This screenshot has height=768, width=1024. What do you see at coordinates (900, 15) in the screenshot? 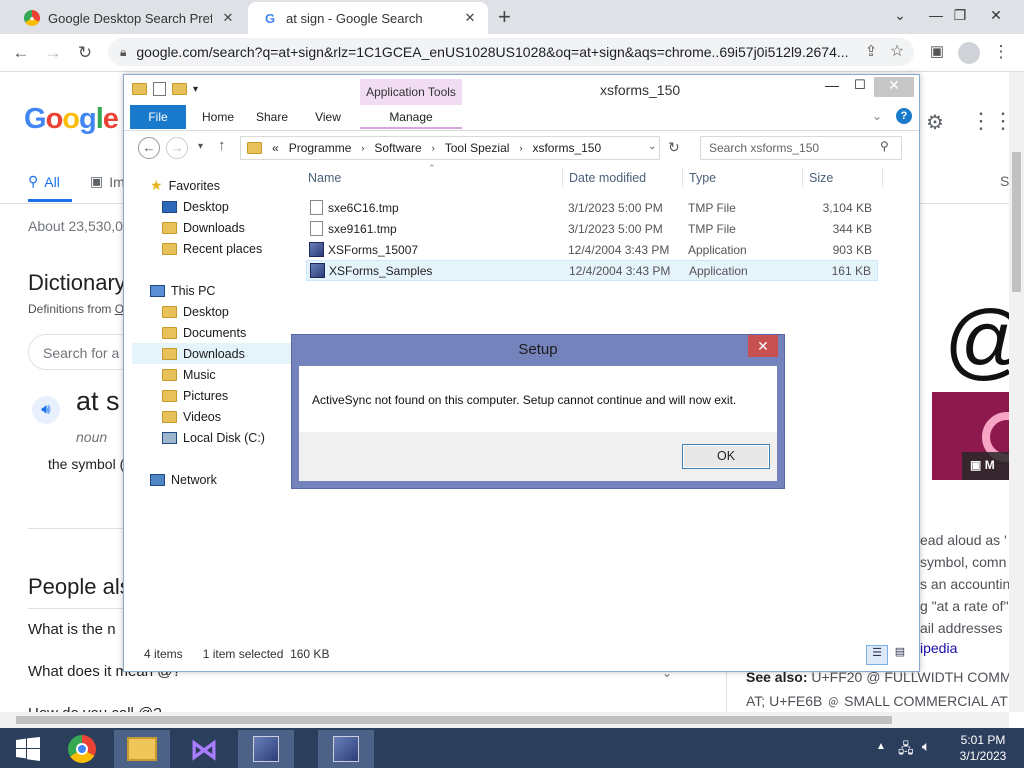
I see `tab-search-chevron-icon: ⌄` at bounding box center [900, 15].